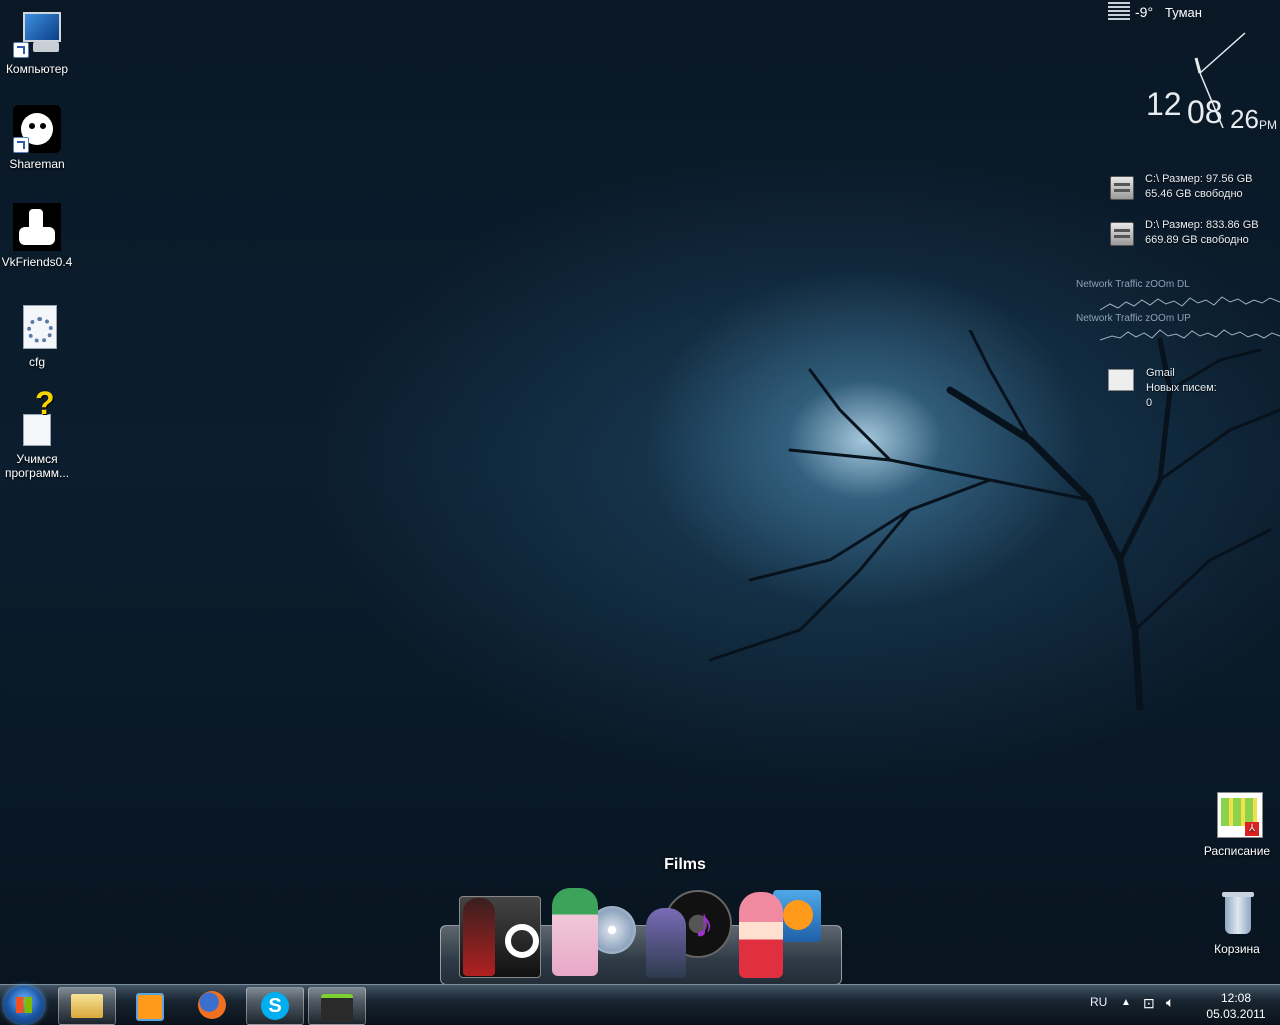  I want to click on taskbar-item-explorer, so click(87, 1006).